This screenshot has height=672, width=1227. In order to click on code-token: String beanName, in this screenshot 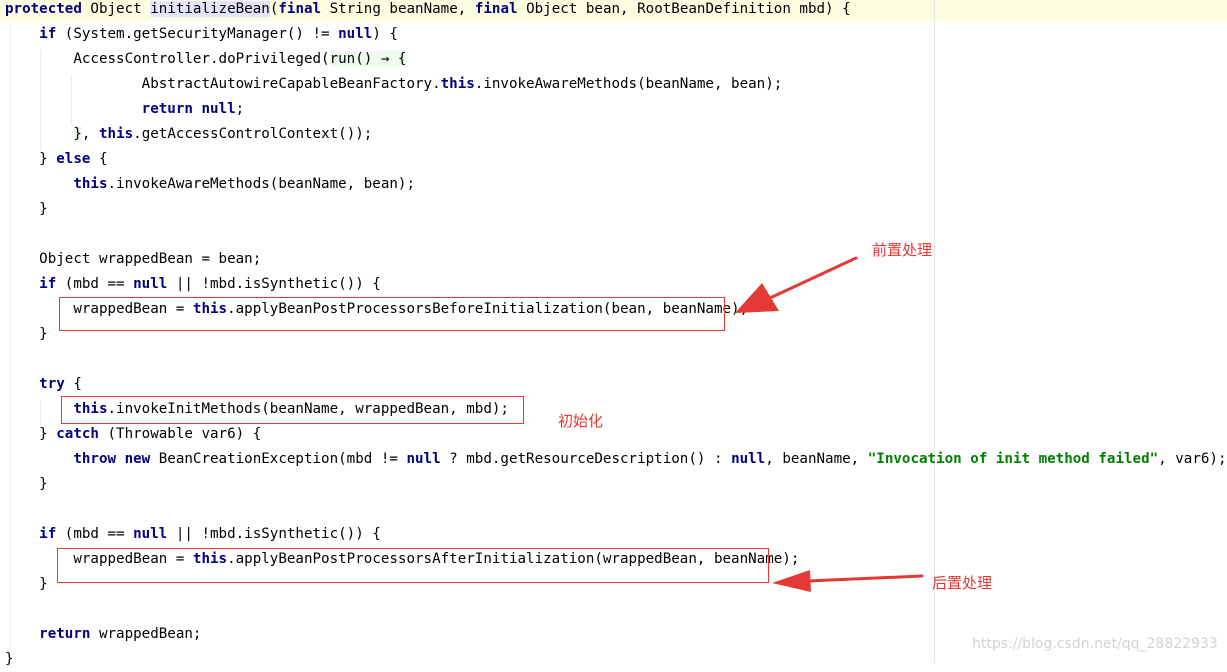, I will do `click(398, 9)`.